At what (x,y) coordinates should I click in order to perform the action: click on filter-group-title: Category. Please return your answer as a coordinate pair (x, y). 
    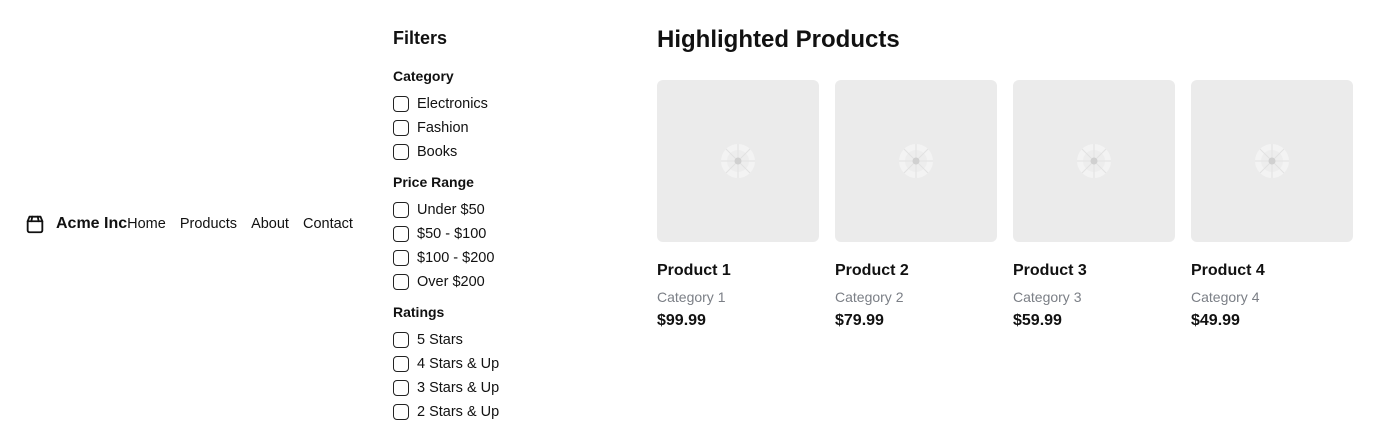
    Looking at the image, I should click on (423, 76).